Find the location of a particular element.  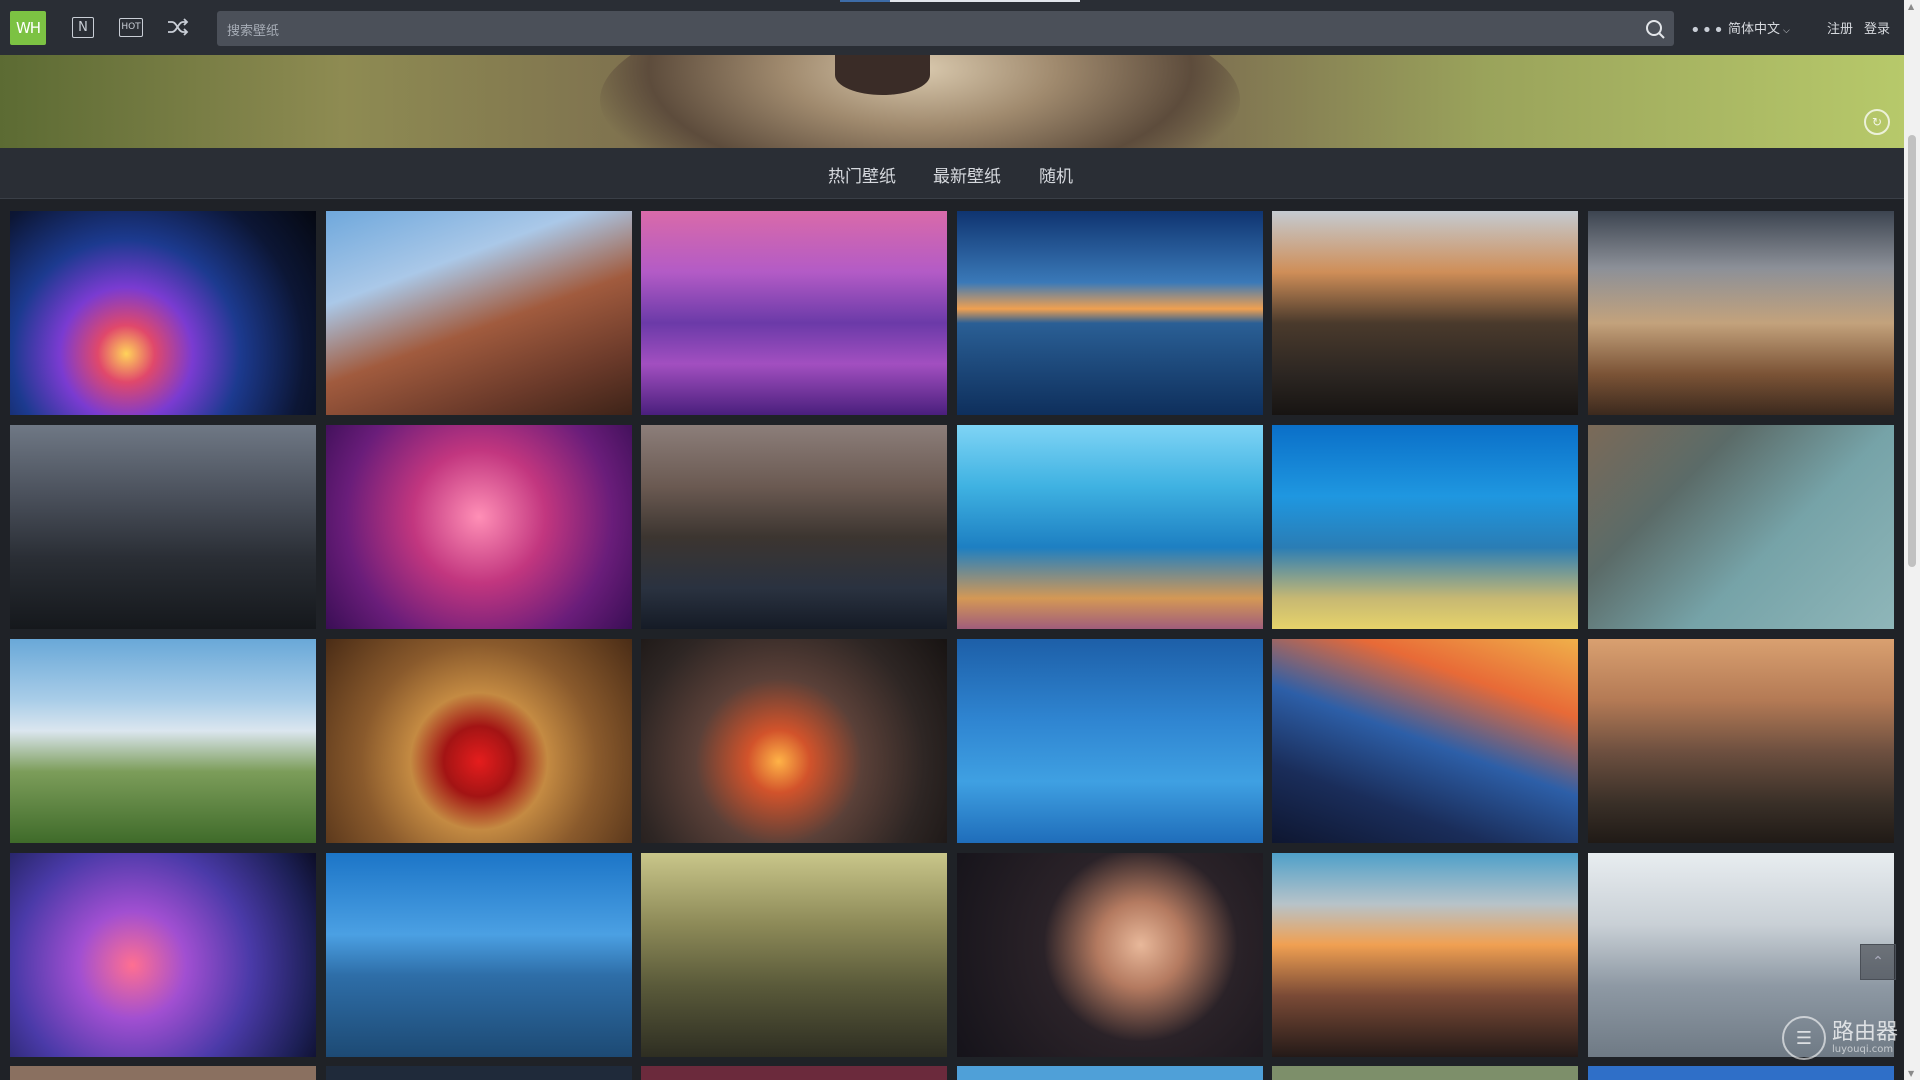

search-icon is located at coordinates (1655, 29).